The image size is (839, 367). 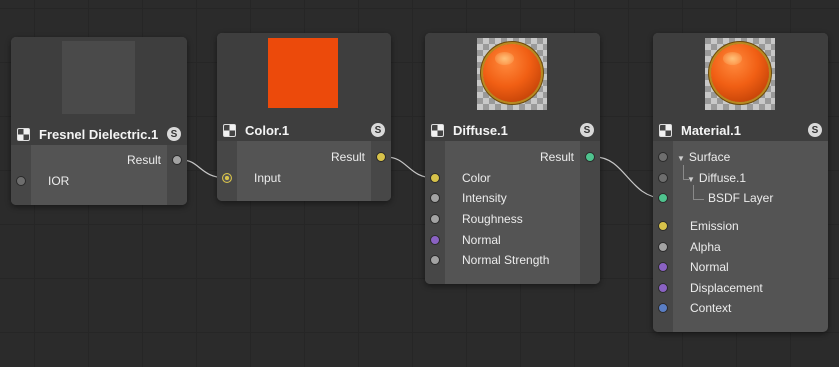 I want to click on layer-surface-label: Surface, so click(x=709, y=157).